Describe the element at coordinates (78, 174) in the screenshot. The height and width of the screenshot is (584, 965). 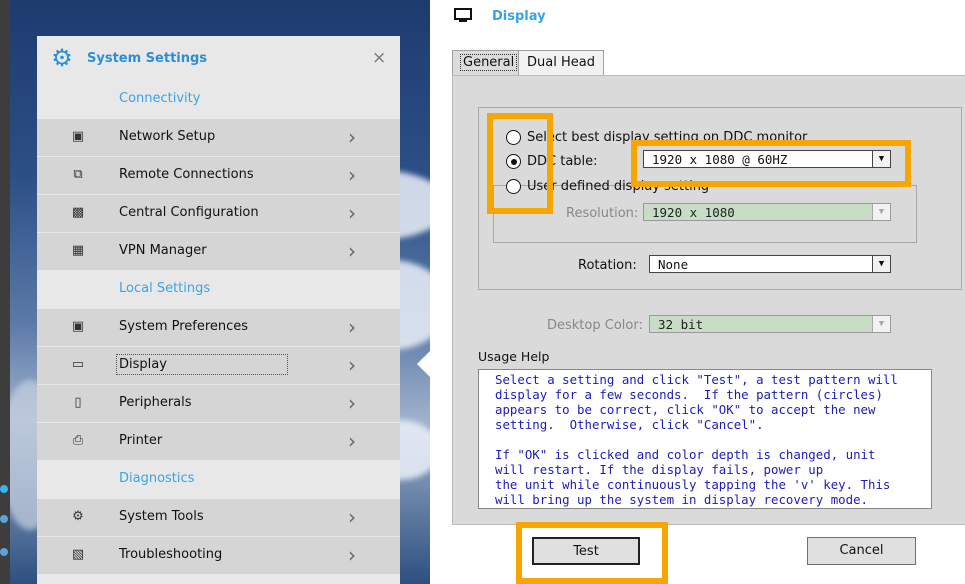
I see `remote-icon: ⧉` at that location.